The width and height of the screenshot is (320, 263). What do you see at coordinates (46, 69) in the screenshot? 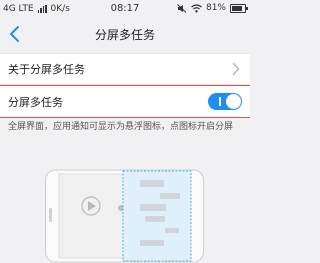
I see `about-split-screen-label: 关于分屏多任务` at bounding box center [46, 69].